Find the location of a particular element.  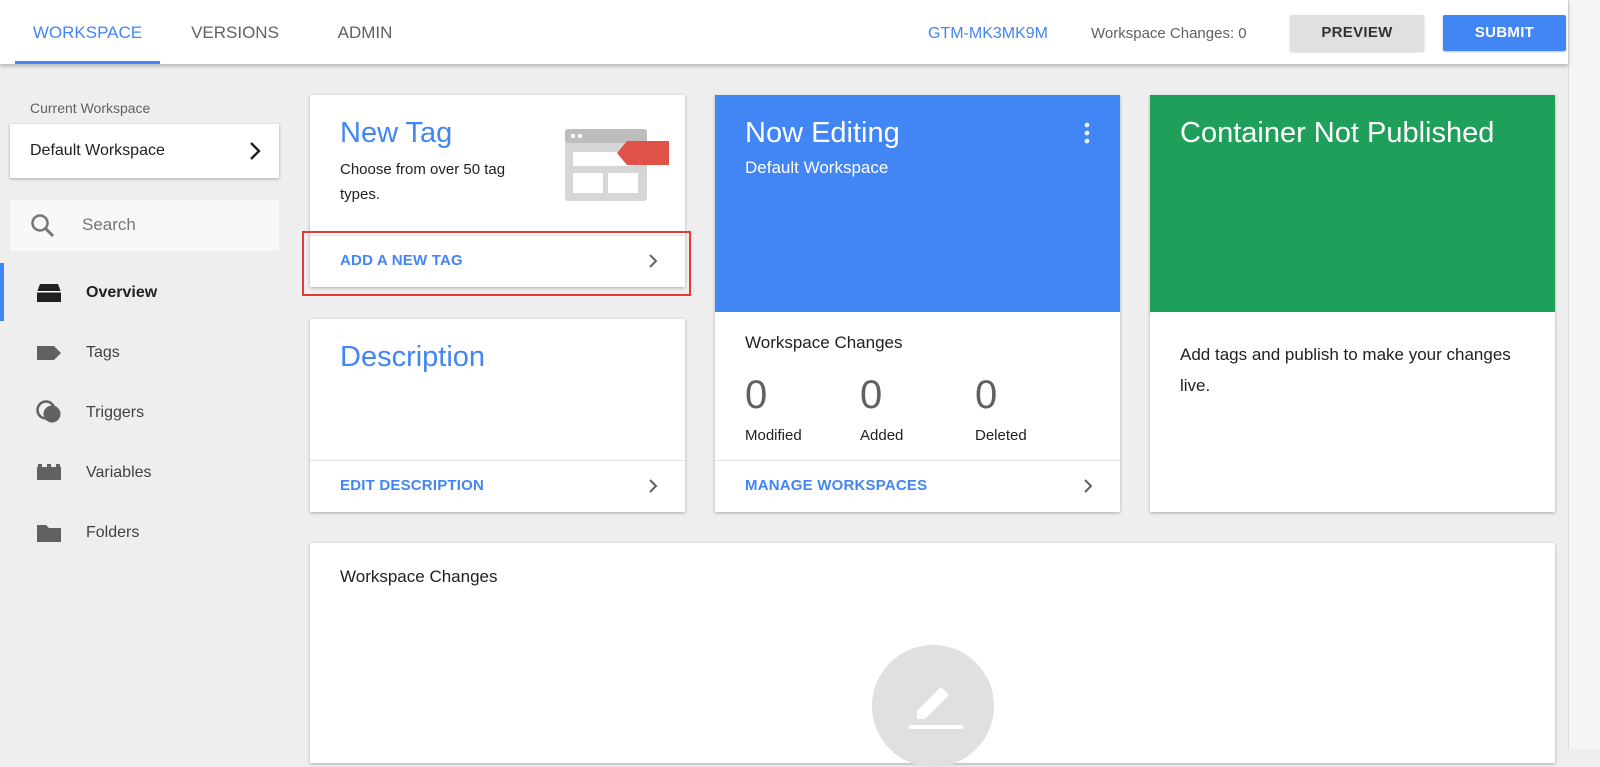

sidebar-item-label: Tags is located at coordinates (103, 352).